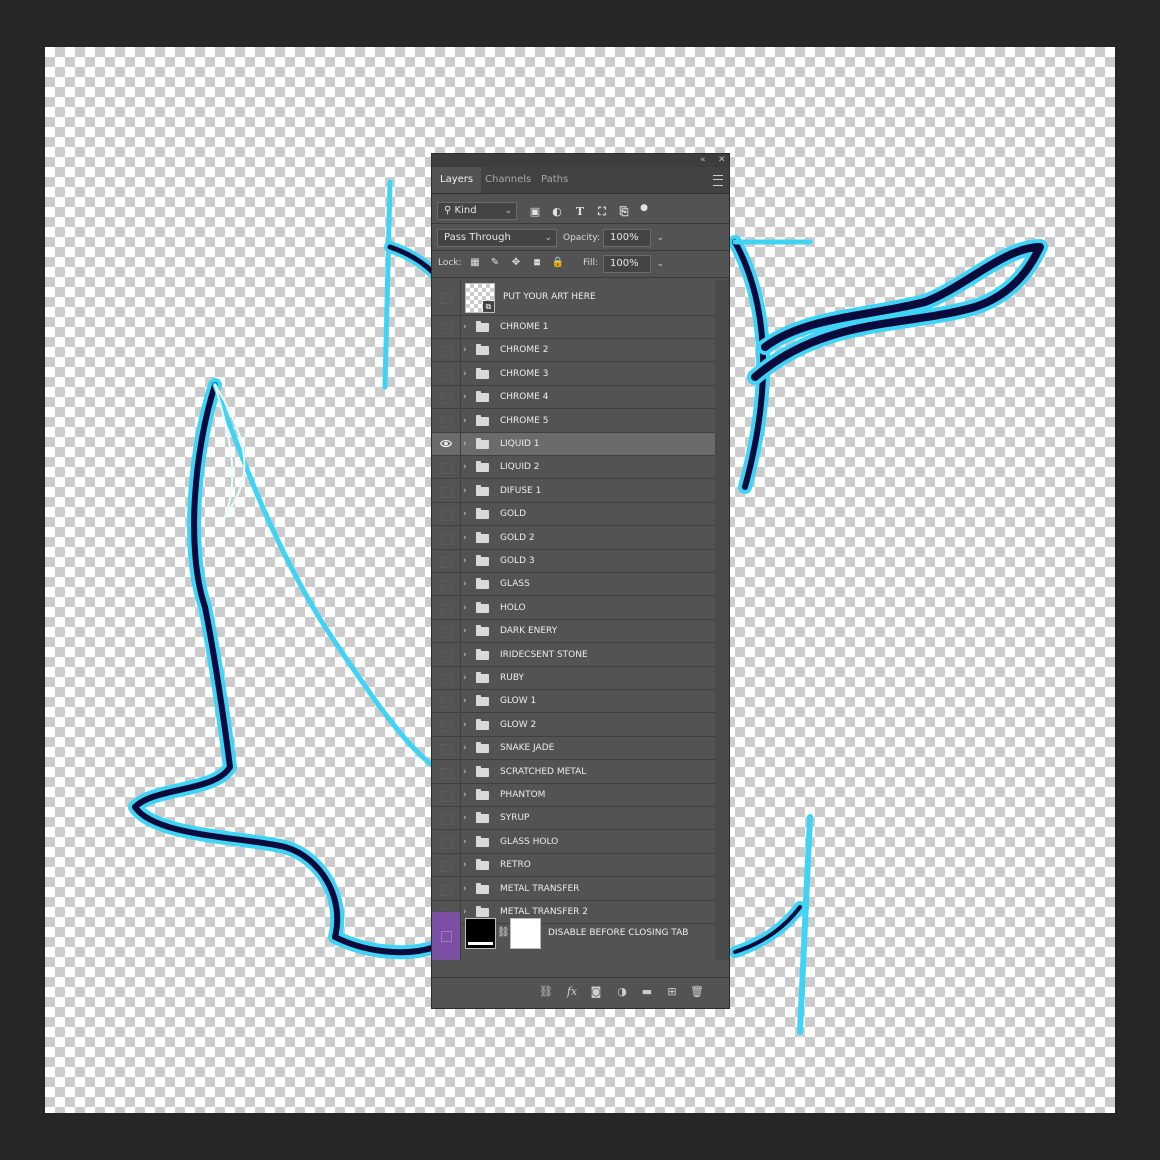  Describe the element at coordinates (580, 212) in the screenshot. I see `type-filter-icon: T` at that location.